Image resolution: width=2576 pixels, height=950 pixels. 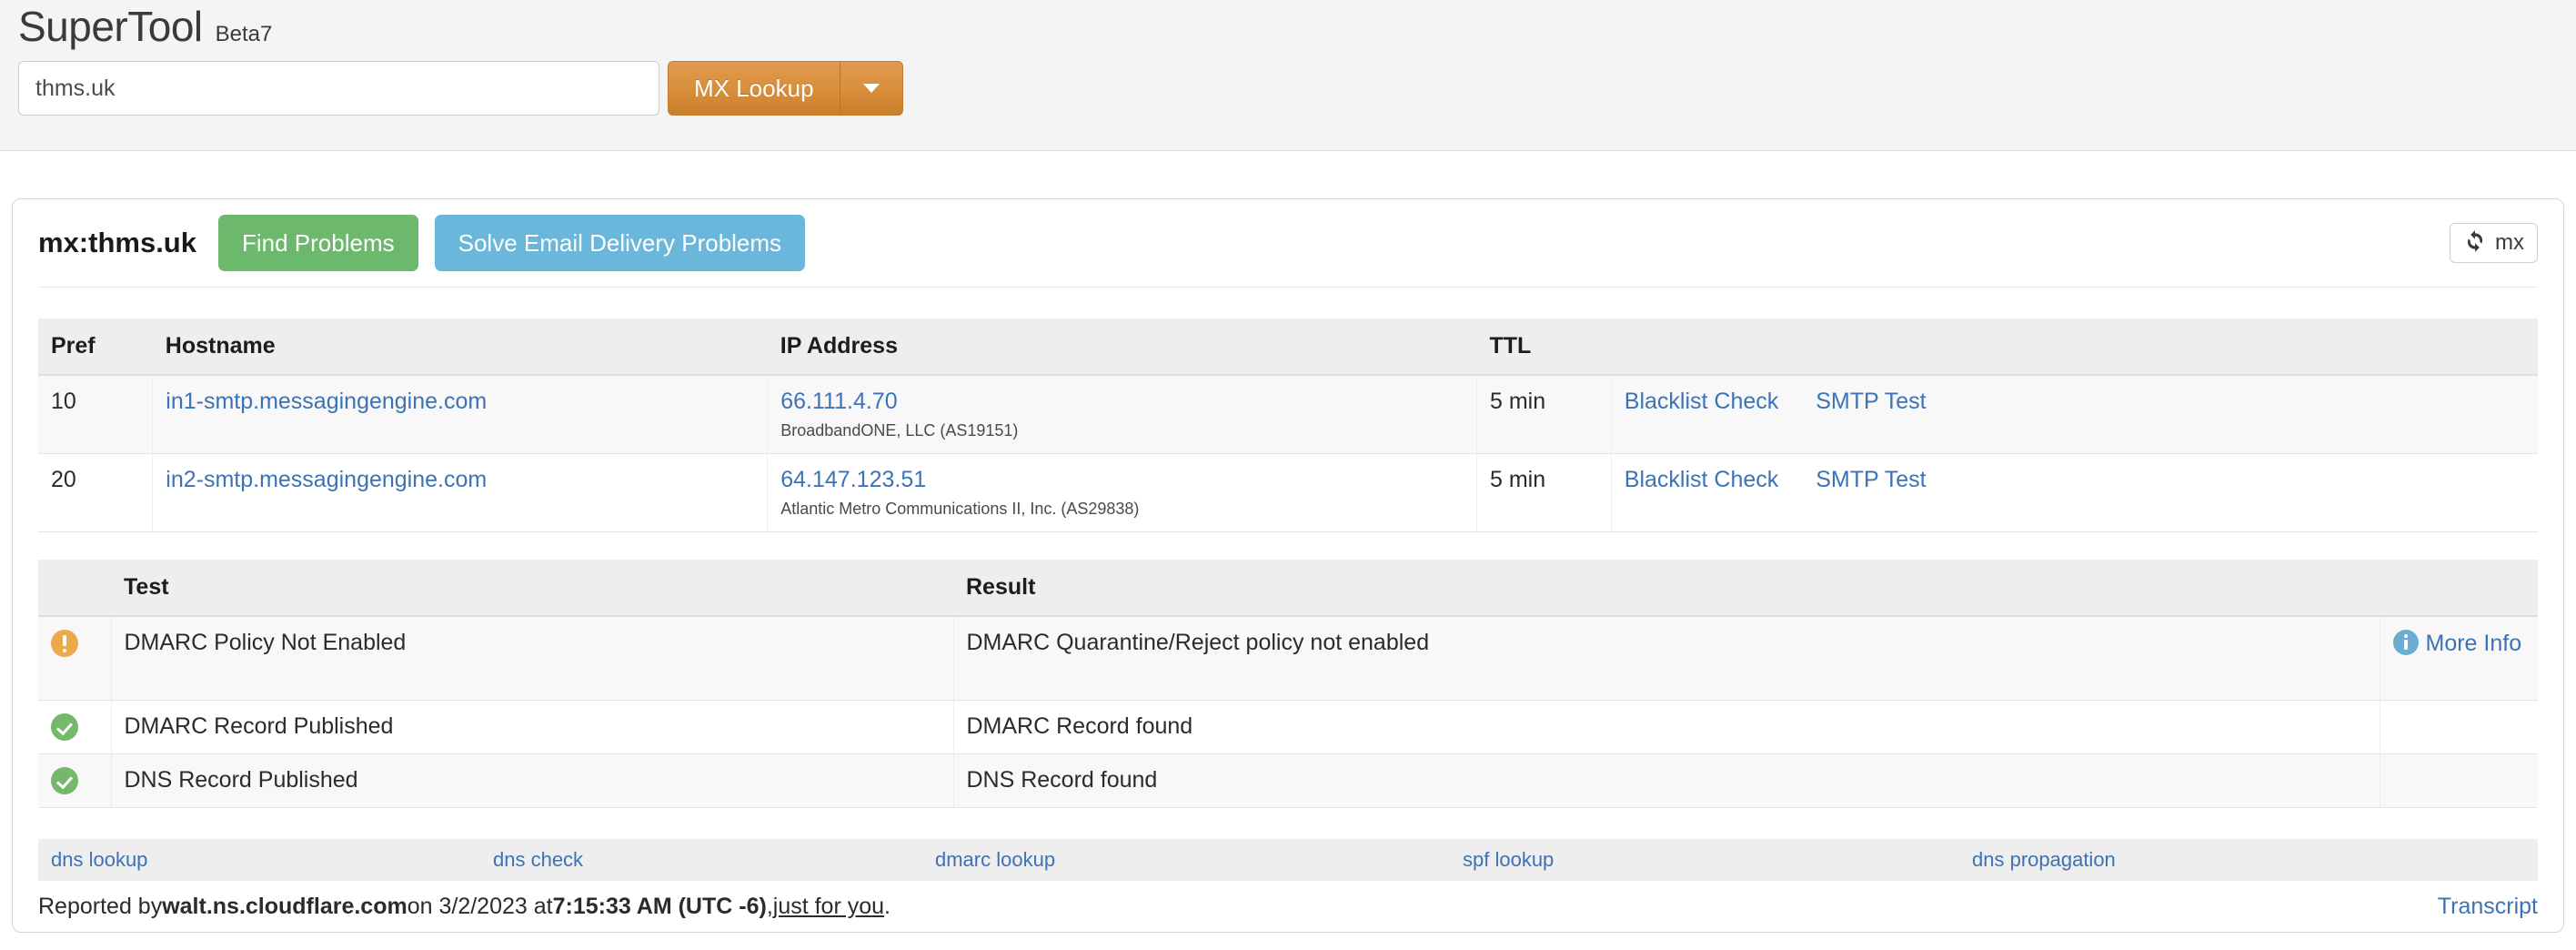 I want to click on column-header-test: Test, so click(x=532, y=588).